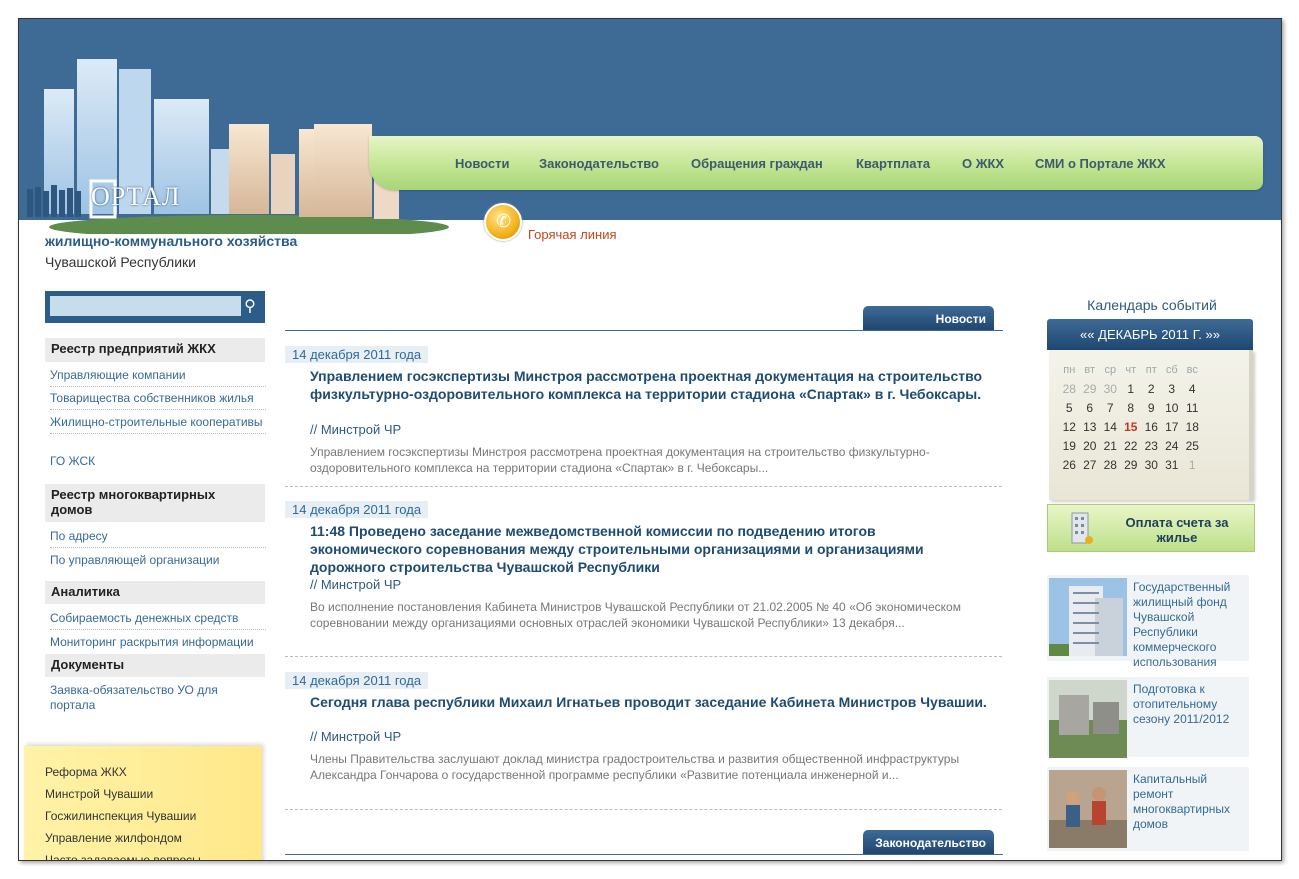 The image size is (1299, 879). I want to click on calendar-day: 8, so click(1131, 407).